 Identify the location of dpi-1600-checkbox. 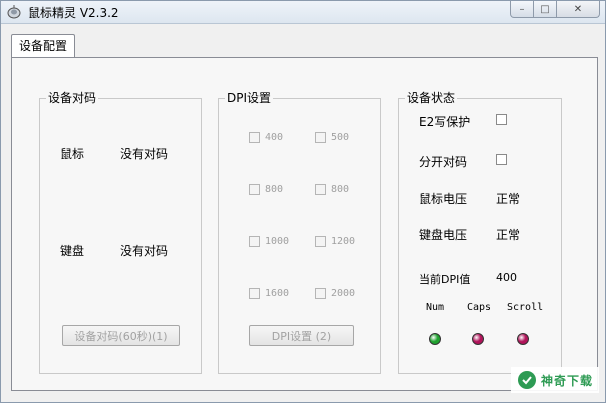
(254, 293).